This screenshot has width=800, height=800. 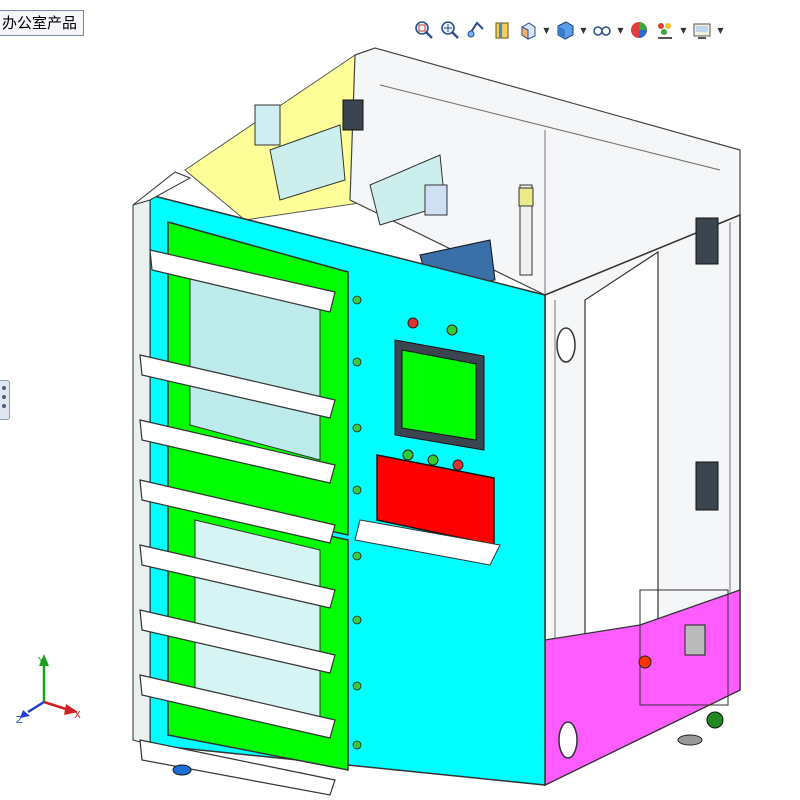 What do you see at coordinates (19, 720) in the screenshot?
I see `z-axis-label: Z` at bounding box center [19, 720].